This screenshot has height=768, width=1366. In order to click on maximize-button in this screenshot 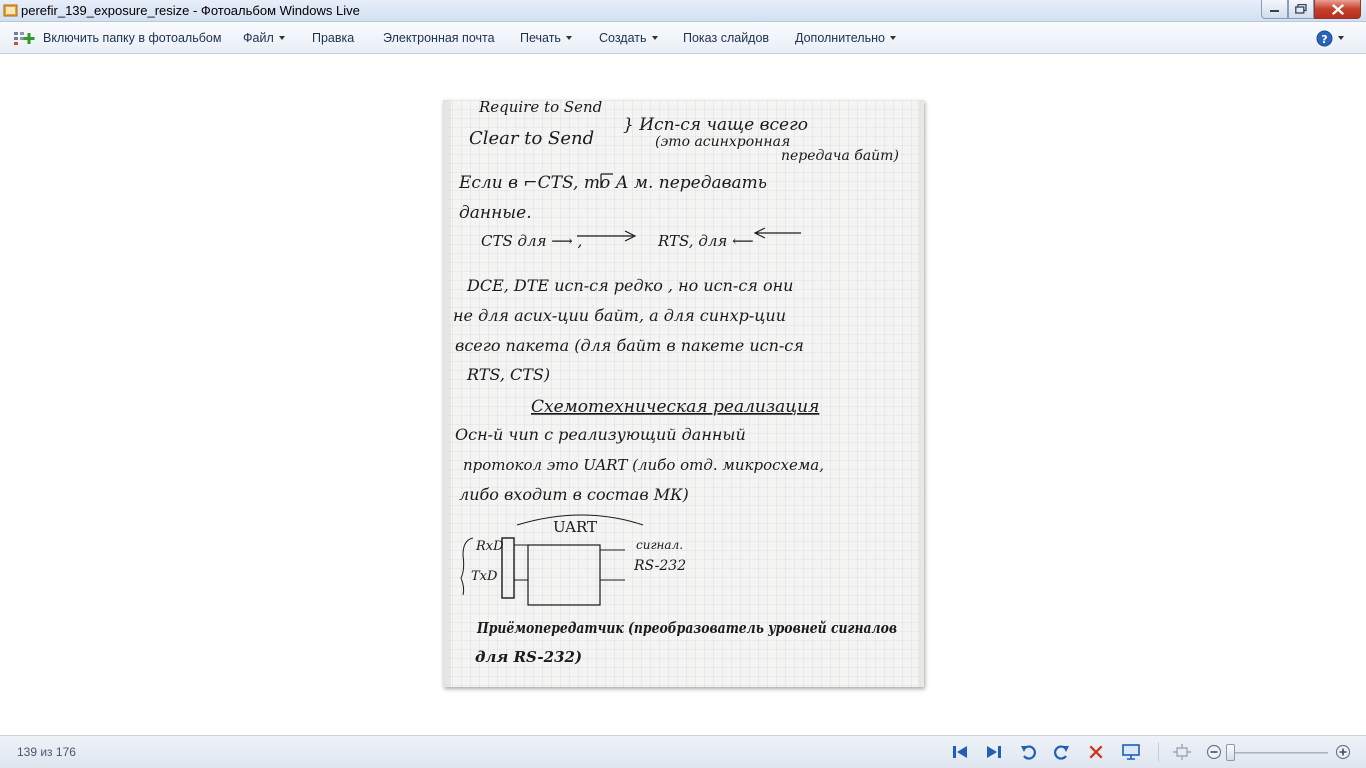, I will do `click(1301, 9)`.